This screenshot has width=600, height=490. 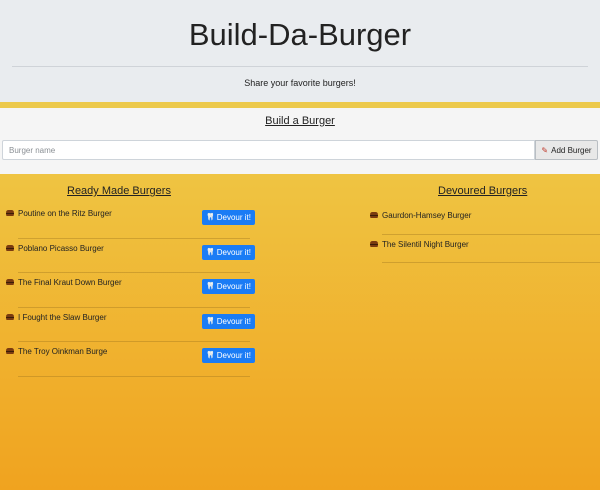 What do you see at coordinates (130, 359) in the screenshot?
I see `list-item: The Troy Oinkman Burge 🦷 Devour it!` at bounding box center [130, 359].